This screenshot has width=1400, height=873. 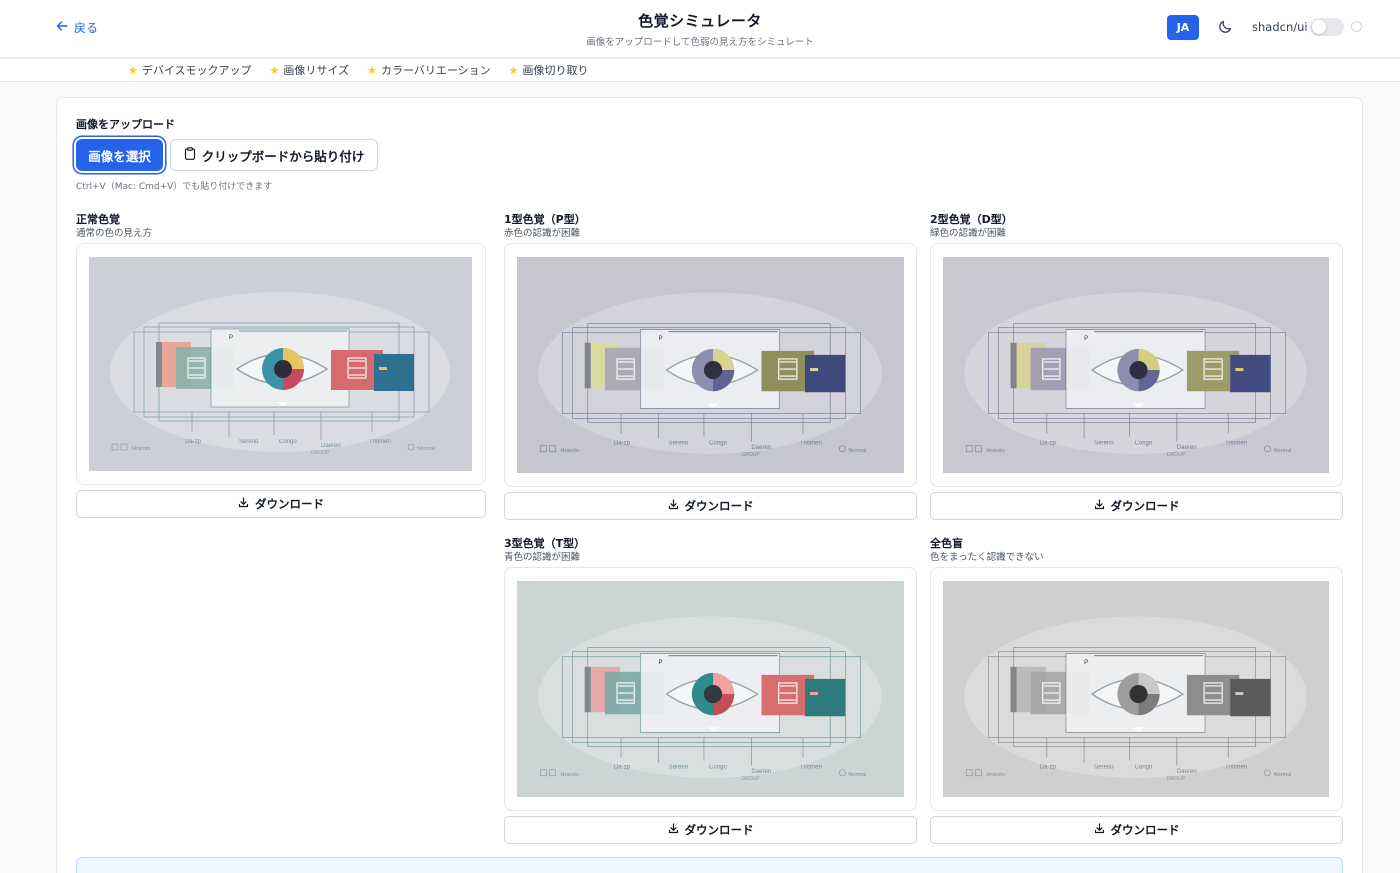 I want to click on related-tools-bar: ★ デバイスモックアップ ★ 画像リサイズ ★ カラーバリエーション ★ 画像切り取り, so click(x=700, y=70).